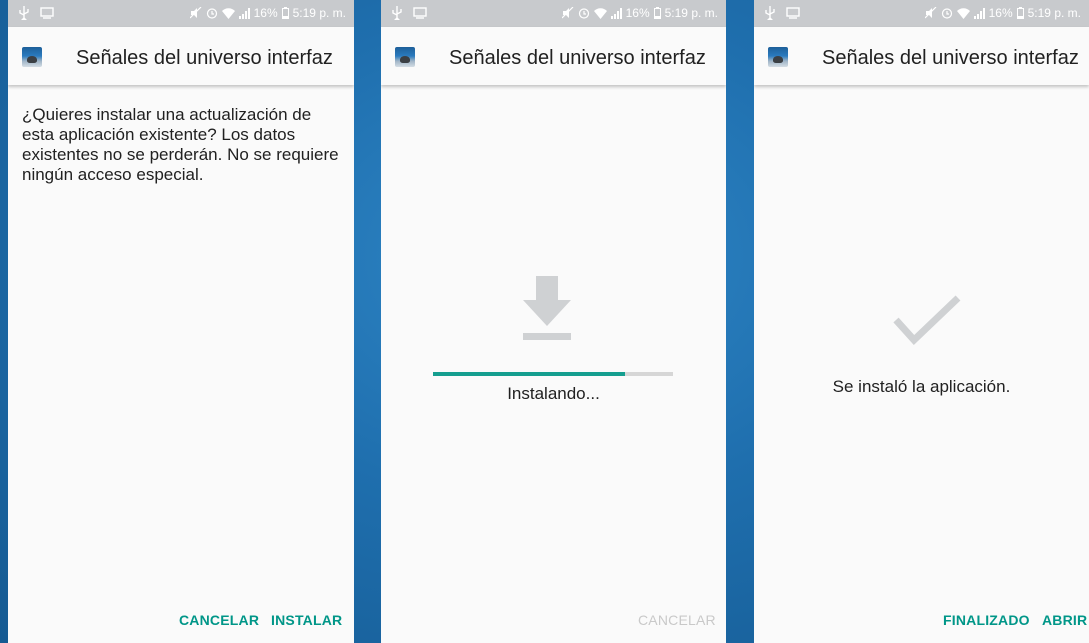  Describe the element at coordinates (529, 374) in the screenshot. I see `install-progress-fill` at that location.